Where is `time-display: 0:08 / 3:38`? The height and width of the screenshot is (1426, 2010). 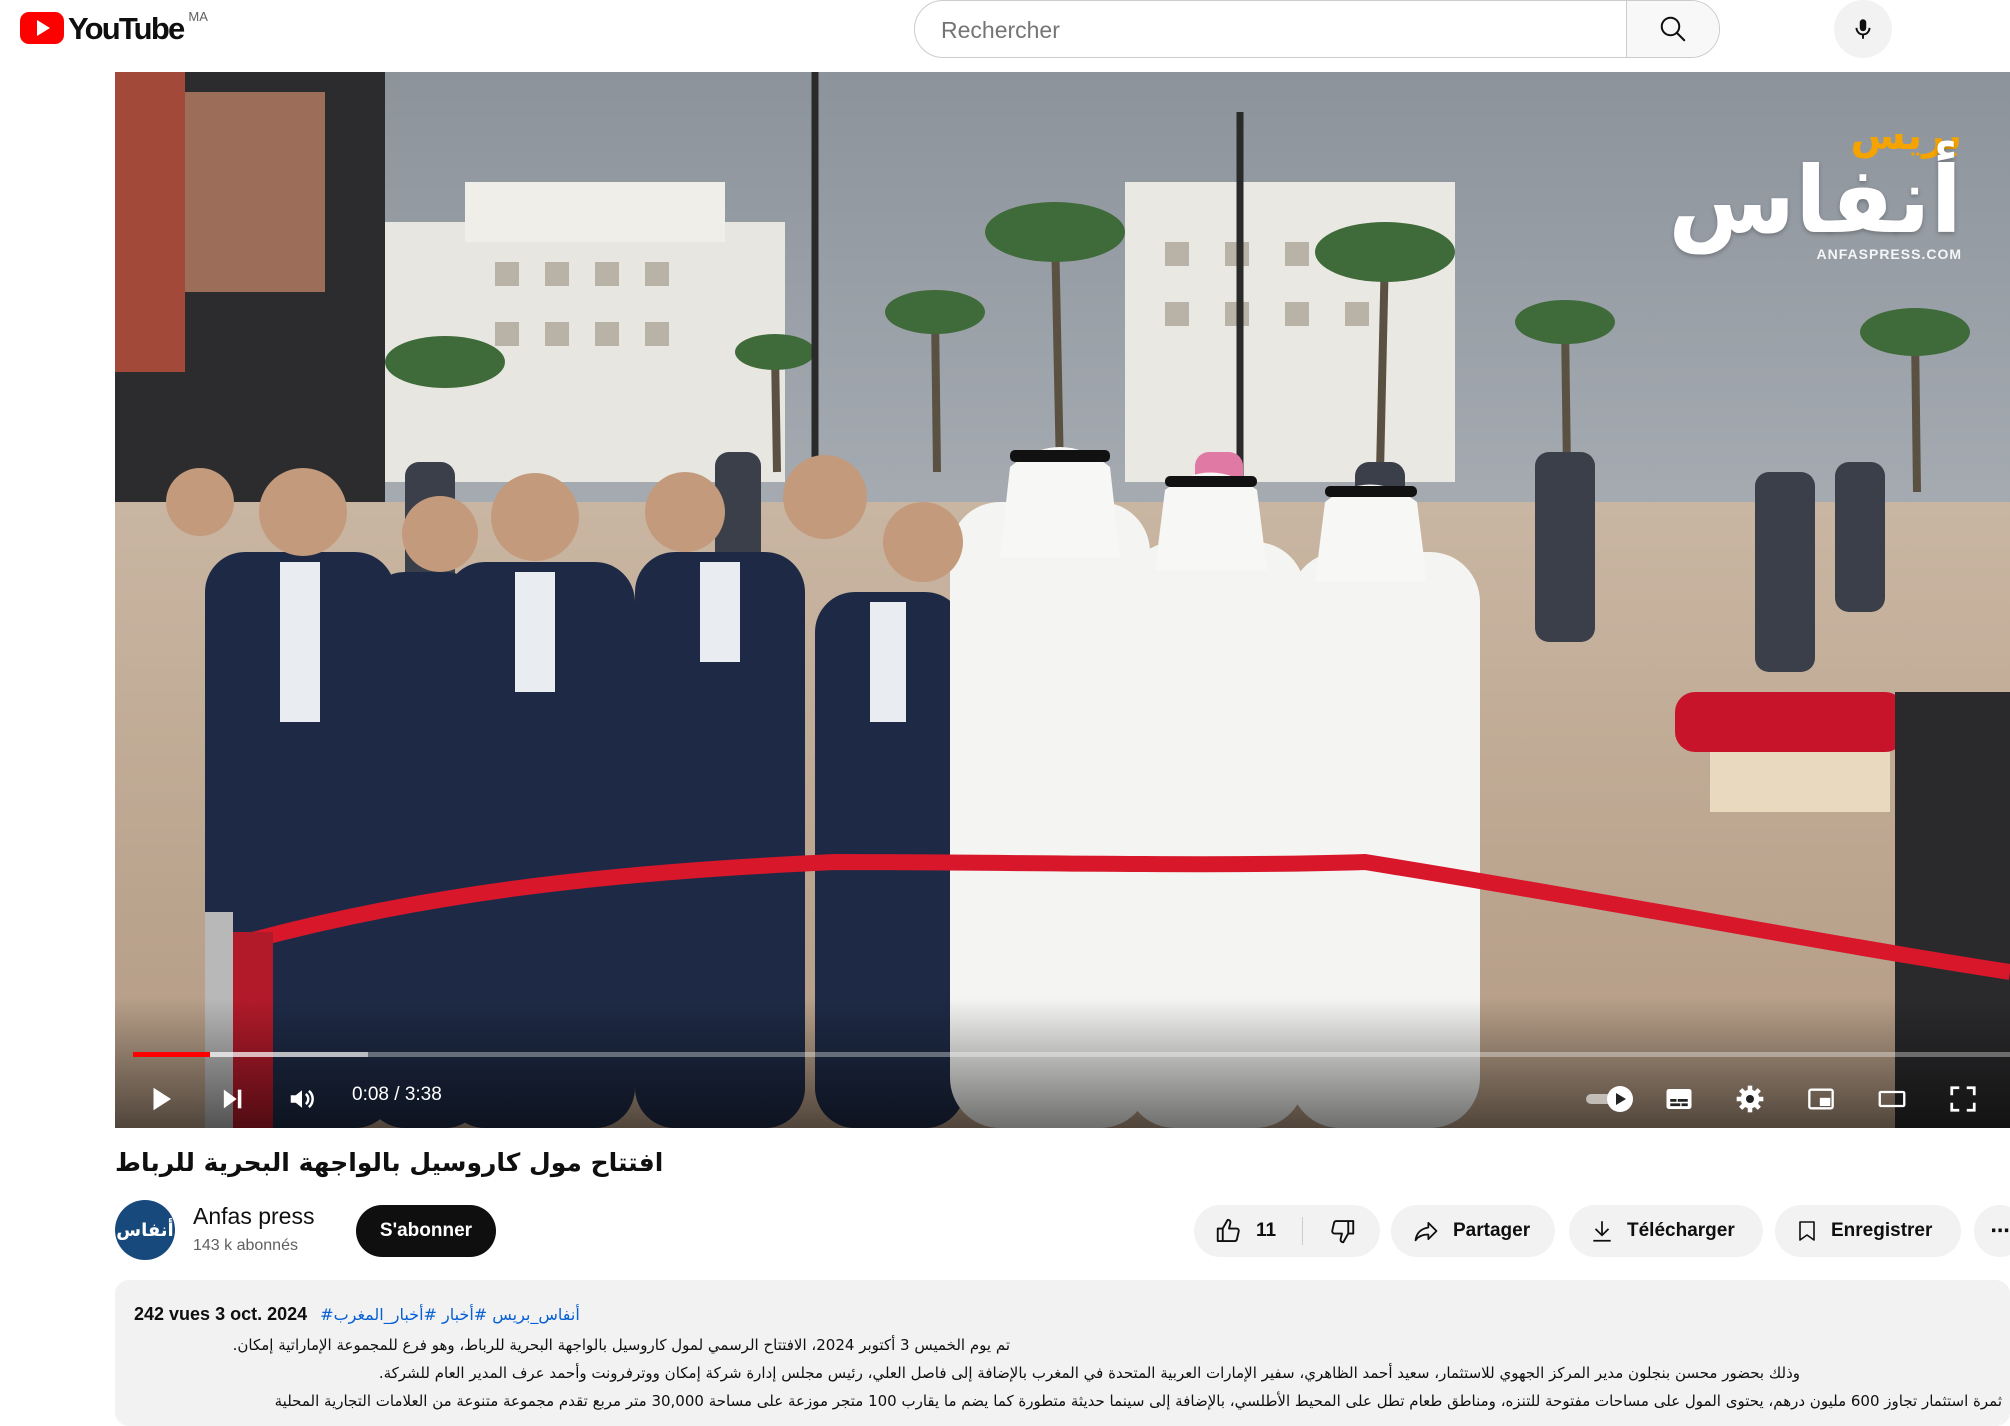 time-display: 0:08 / 3:38 is located at coordinates (397, 1094).